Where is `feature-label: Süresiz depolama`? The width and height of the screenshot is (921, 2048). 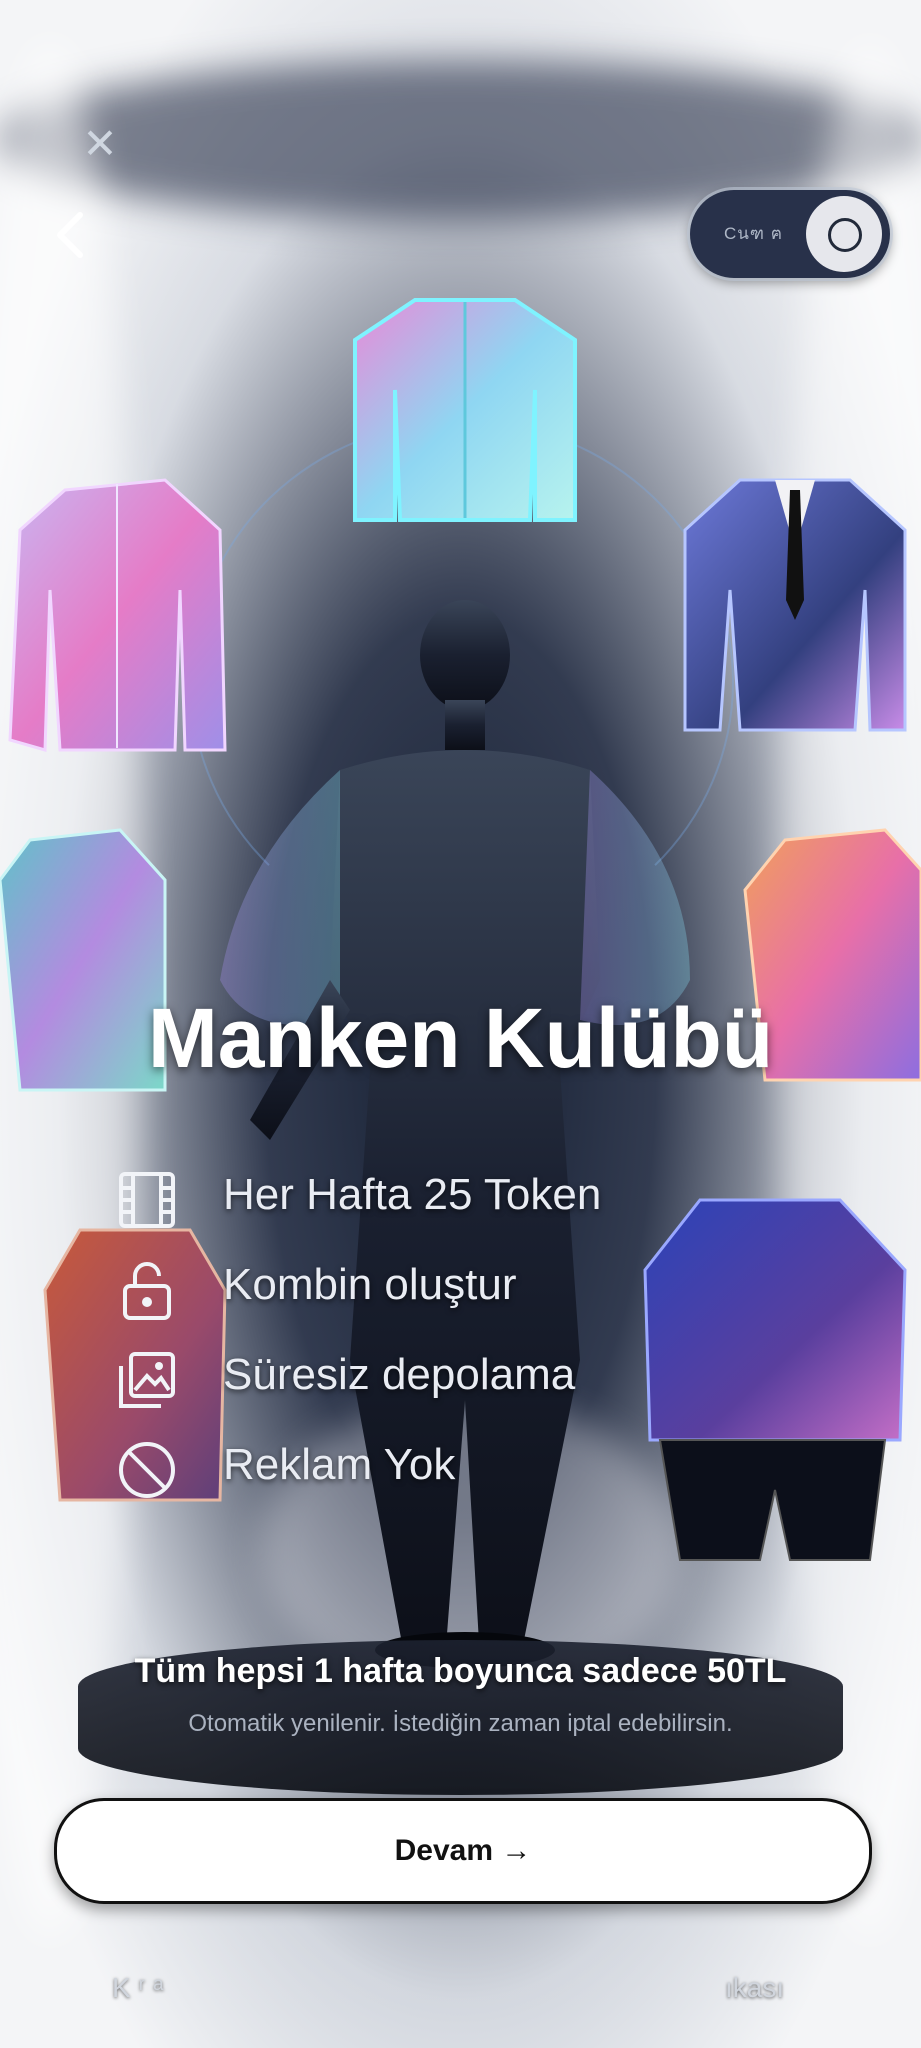 feature-label: Süresiz depolama is located at coordinates (399, 1374).